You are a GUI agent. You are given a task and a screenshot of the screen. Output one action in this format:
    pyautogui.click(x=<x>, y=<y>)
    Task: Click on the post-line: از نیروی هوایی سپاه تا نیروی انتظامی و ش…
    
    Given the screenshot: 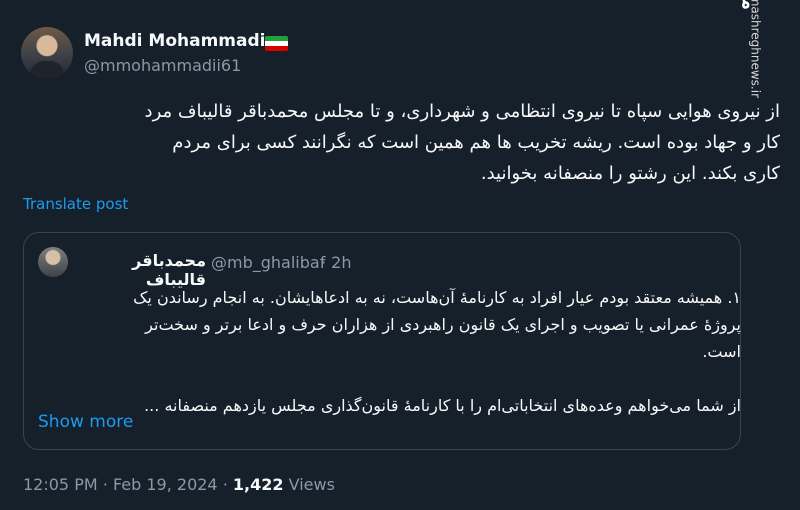 What is the action you would take?
    pyautogui.click(x=462, y=111)
    